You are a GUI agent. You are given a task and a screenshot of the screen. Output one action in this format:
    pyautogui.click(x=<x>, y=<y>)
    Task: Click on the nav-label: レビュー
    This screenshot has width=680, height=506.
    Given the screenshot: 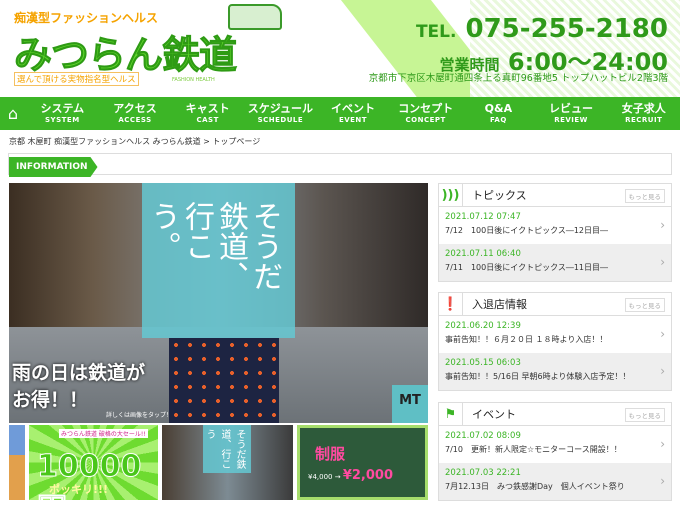 What is the action you would take?
    pyautogui.click(x=571, y=108)
    